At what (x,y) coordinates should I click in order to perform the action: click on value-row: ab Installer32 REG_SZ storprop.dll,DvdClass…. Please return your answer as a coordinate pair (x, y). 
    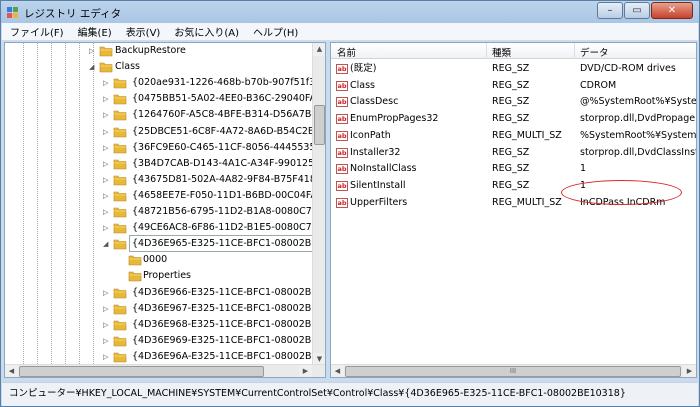
    Looking at the image, I should click on (514, 153).